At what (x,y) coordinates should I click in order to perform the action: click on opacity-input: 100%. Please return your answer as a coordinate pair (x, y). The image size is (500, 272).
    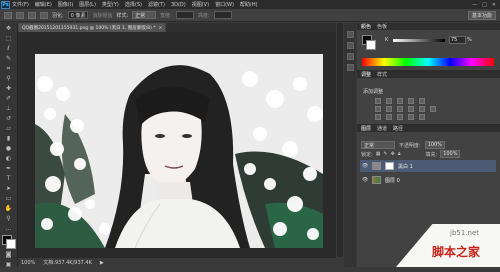
    Looking at the image, I should click on (434, 145).